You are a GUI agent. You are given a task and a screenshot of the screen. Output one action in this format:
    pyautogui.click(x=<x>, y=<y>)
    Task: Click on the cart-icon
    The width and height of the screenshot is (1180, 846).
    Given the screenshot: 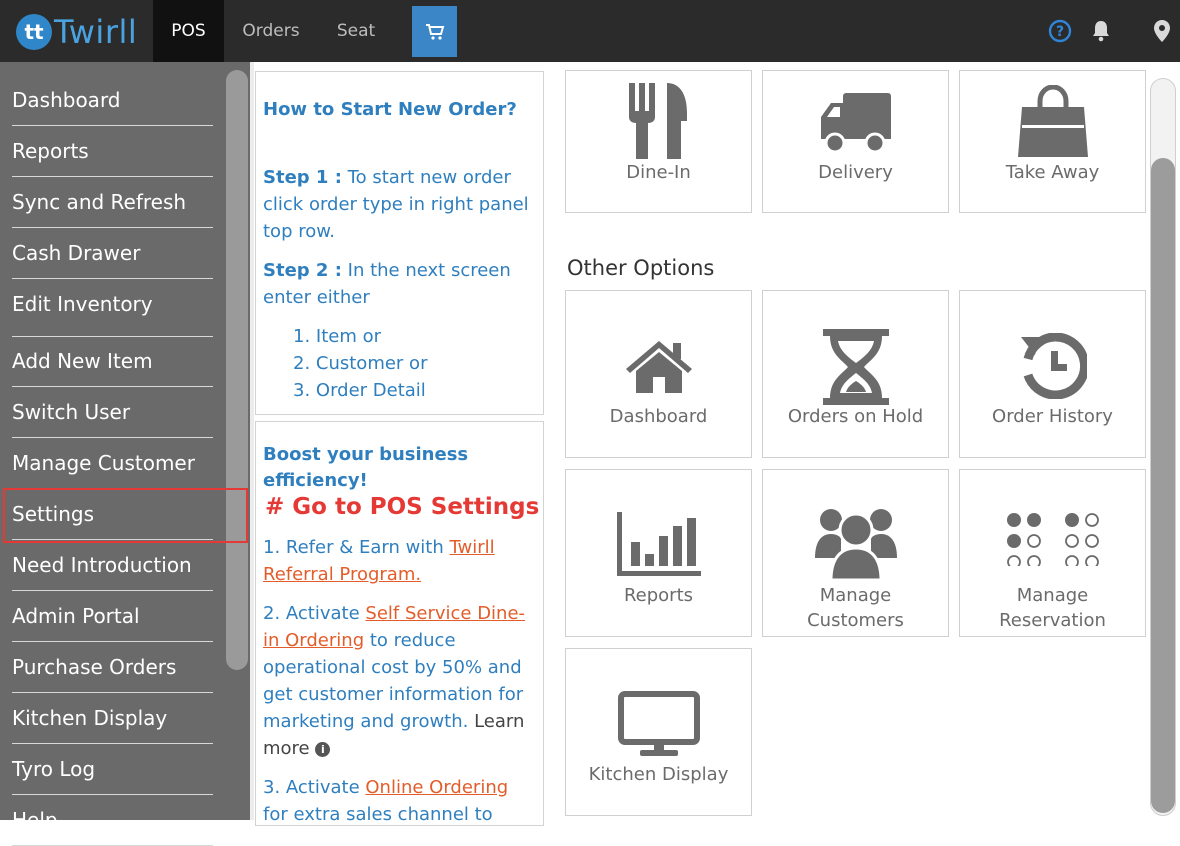 What is the action you would take?
    pyautogui.click(x=434, y=31)
    